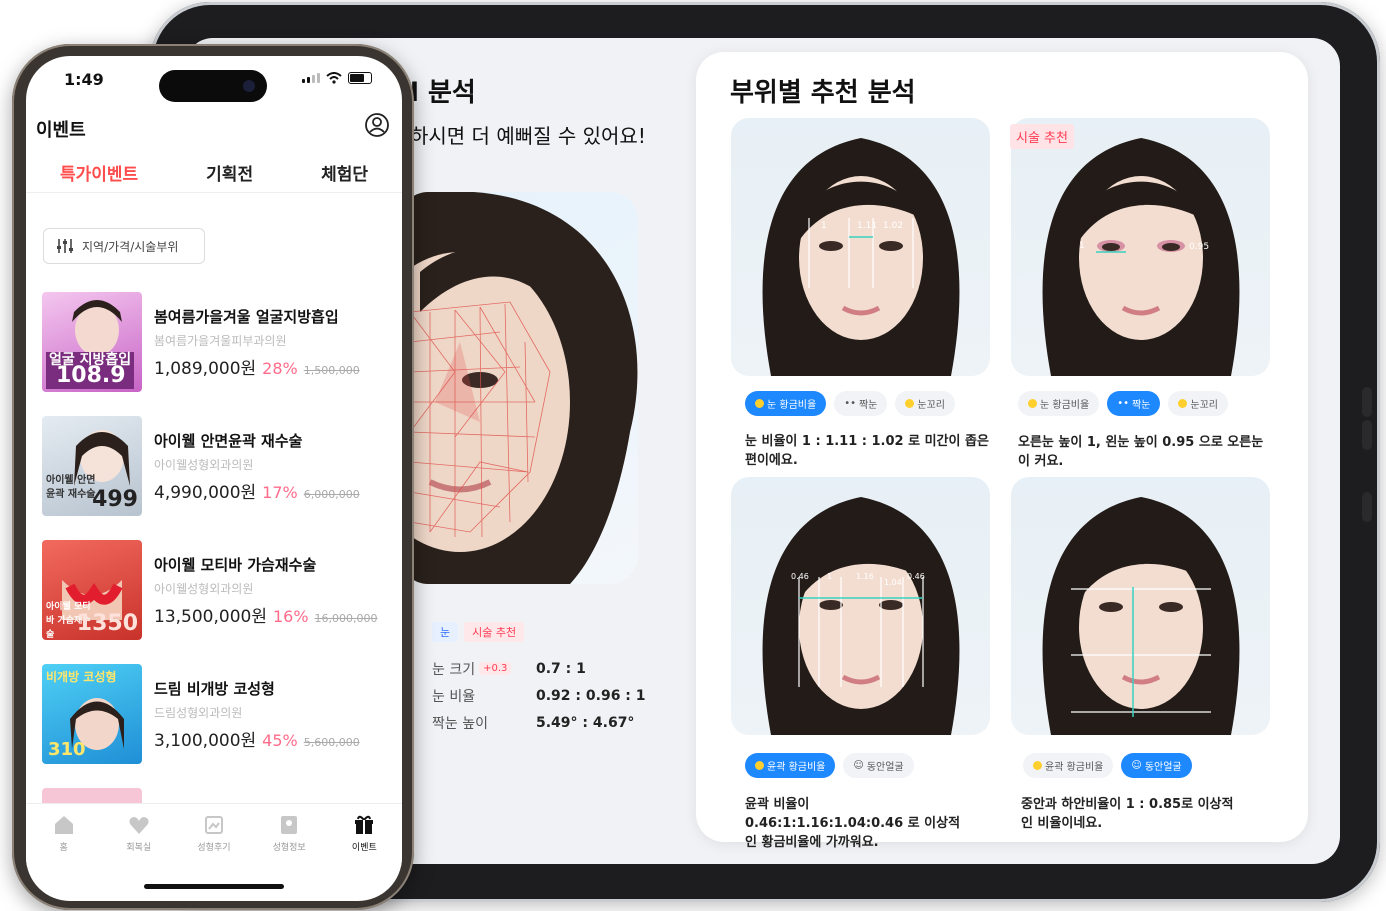 The height and width of the screenshot is (911, 1386). Describe the element at coordinates (344, 172) in the screenshot. I see `tab-experience: 체험단` at that location.